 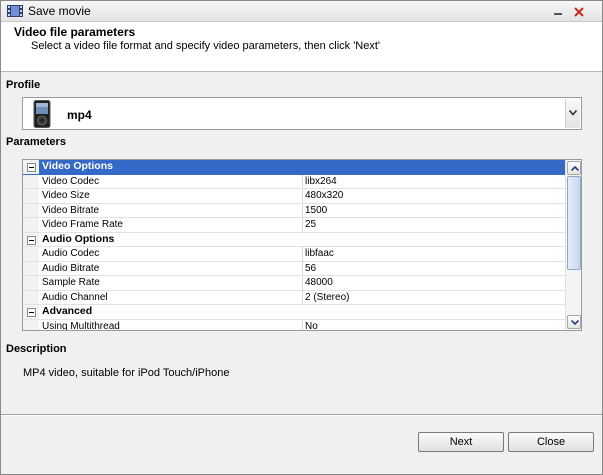 I want to click on property-name: Audio Channel, so click(x=172, y=297).